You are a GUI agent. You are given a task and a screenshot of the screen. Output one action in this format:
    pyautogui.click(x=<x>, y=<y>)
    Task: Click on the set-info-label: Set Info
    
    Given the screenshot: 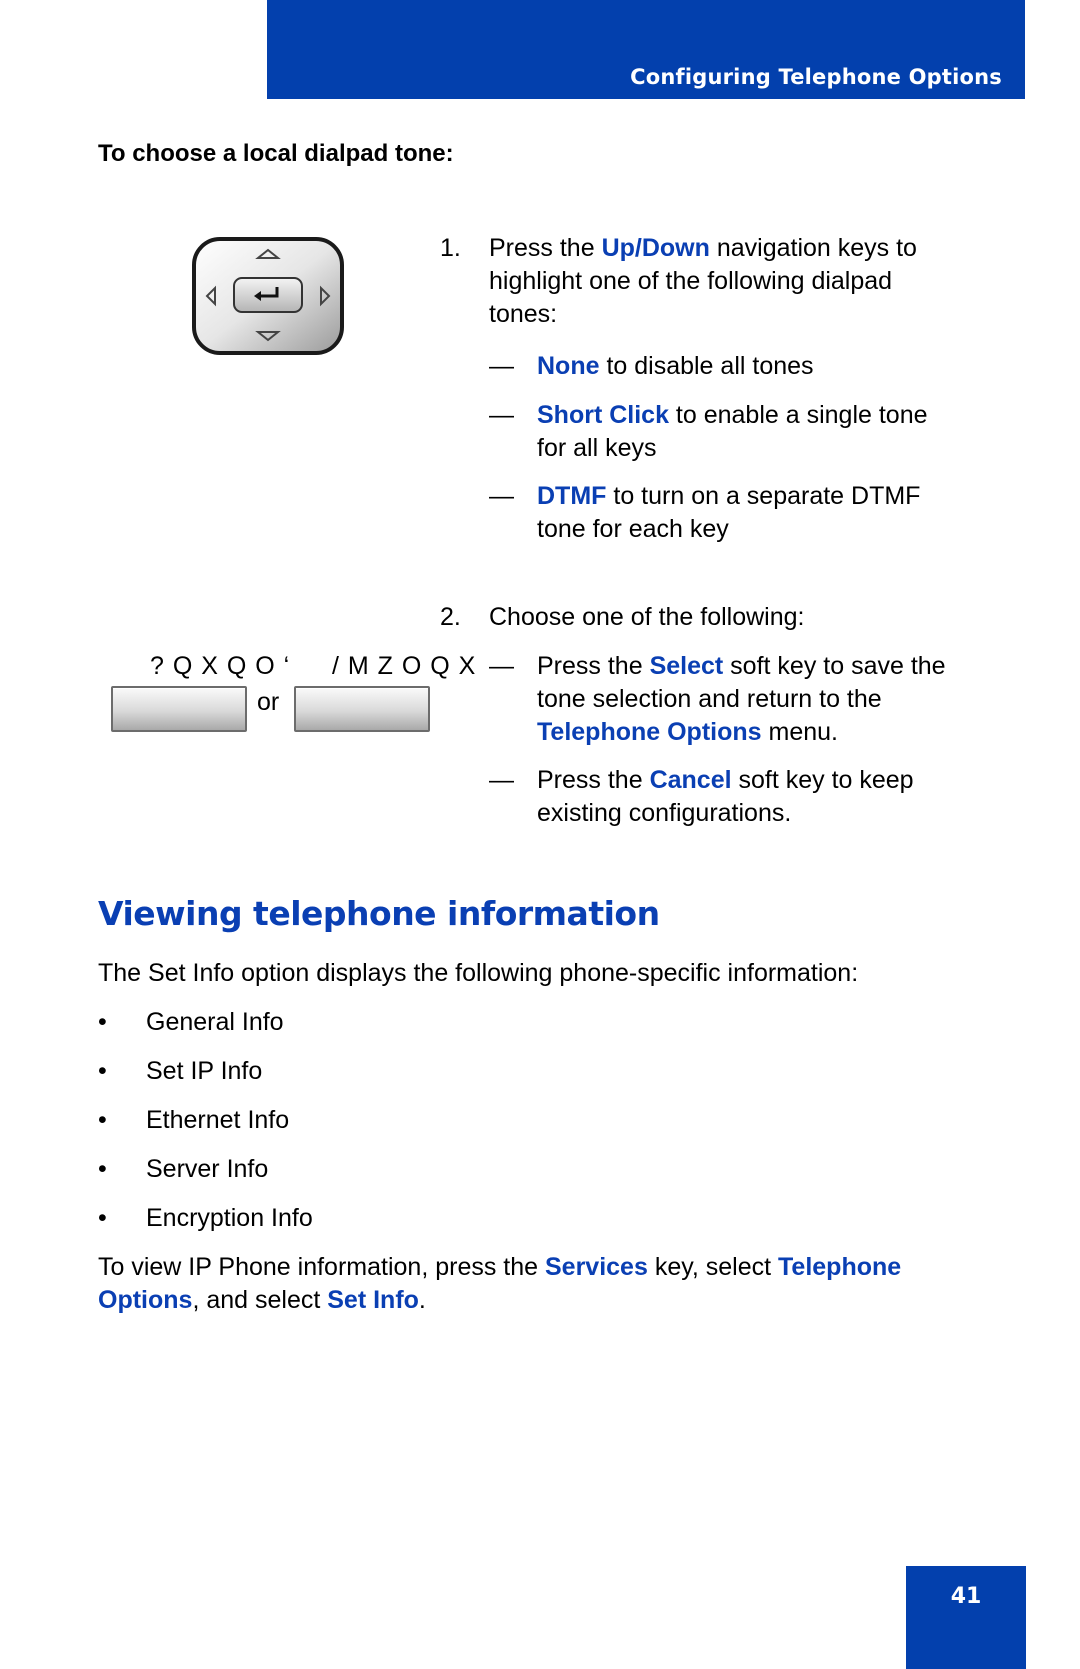 What is the action you would take?
    pyautogui.click(x=373, y=1300)
    